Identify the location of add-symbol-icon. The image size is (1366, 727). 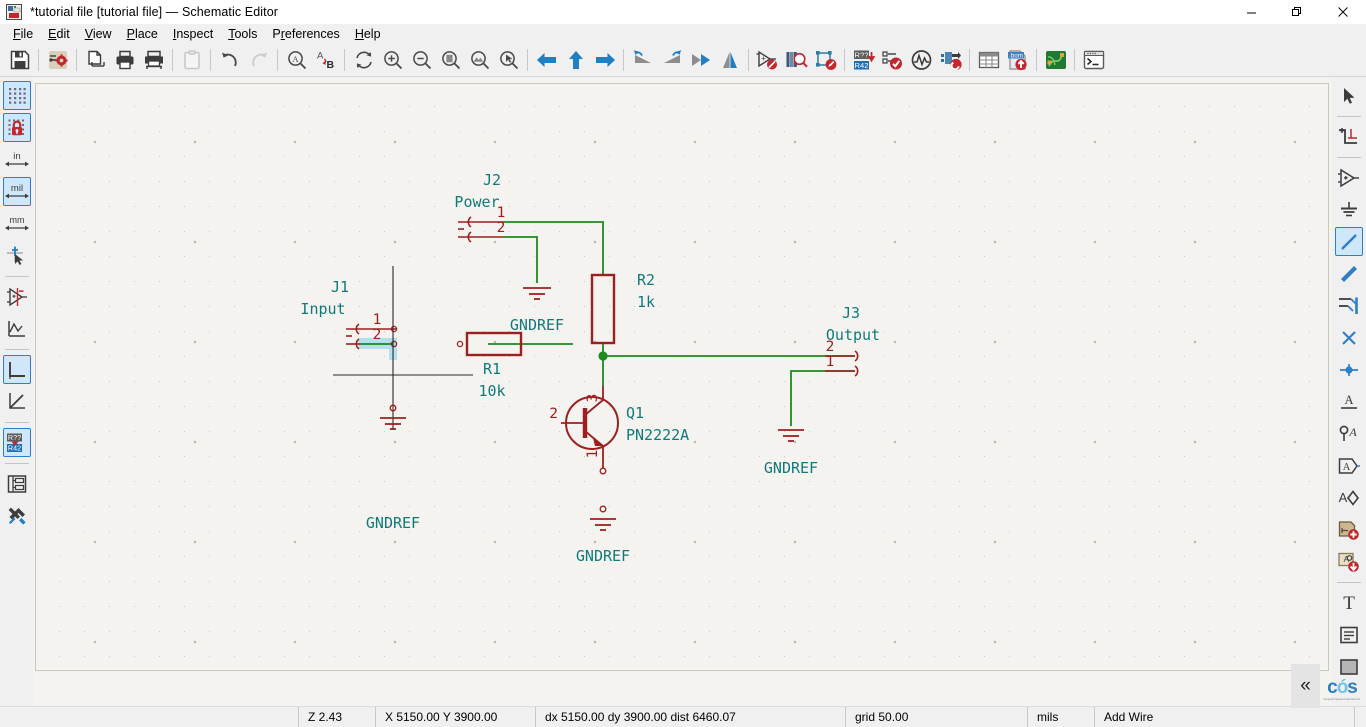
(1349, 177).